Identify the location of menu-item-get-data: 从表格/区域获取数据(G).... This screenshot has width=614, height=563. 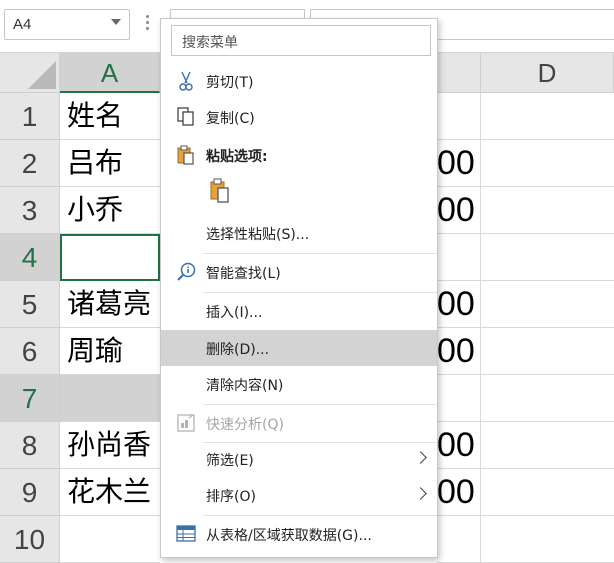
(299, 534).